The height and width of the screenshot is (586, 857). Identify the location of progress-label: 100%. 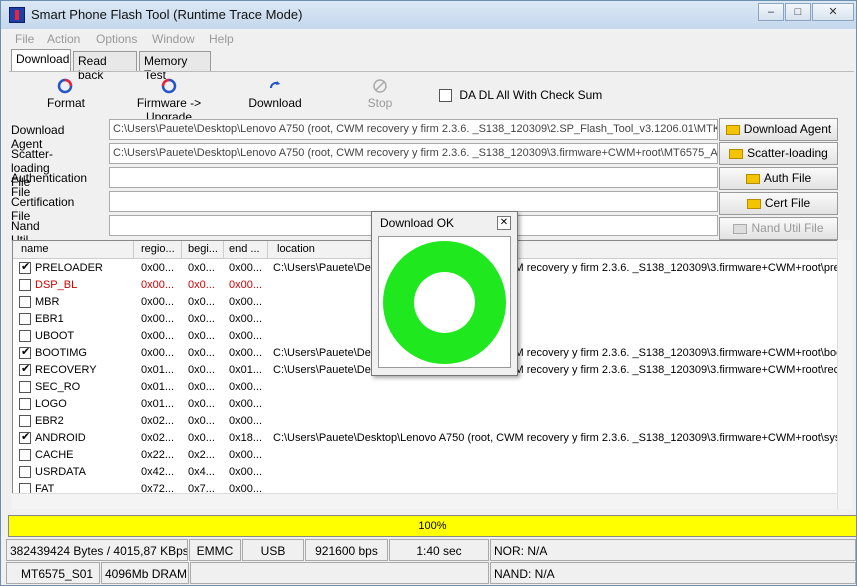
(432, 526).